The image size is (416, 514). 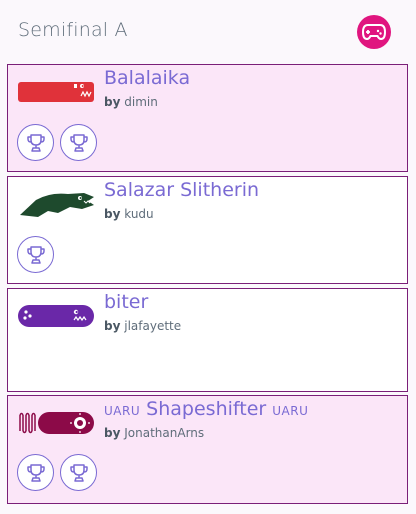 What do you see at coordinates (122, 411) in the screenshot?
I see `name-prefix: UARU` at bounding box center [122, 411].